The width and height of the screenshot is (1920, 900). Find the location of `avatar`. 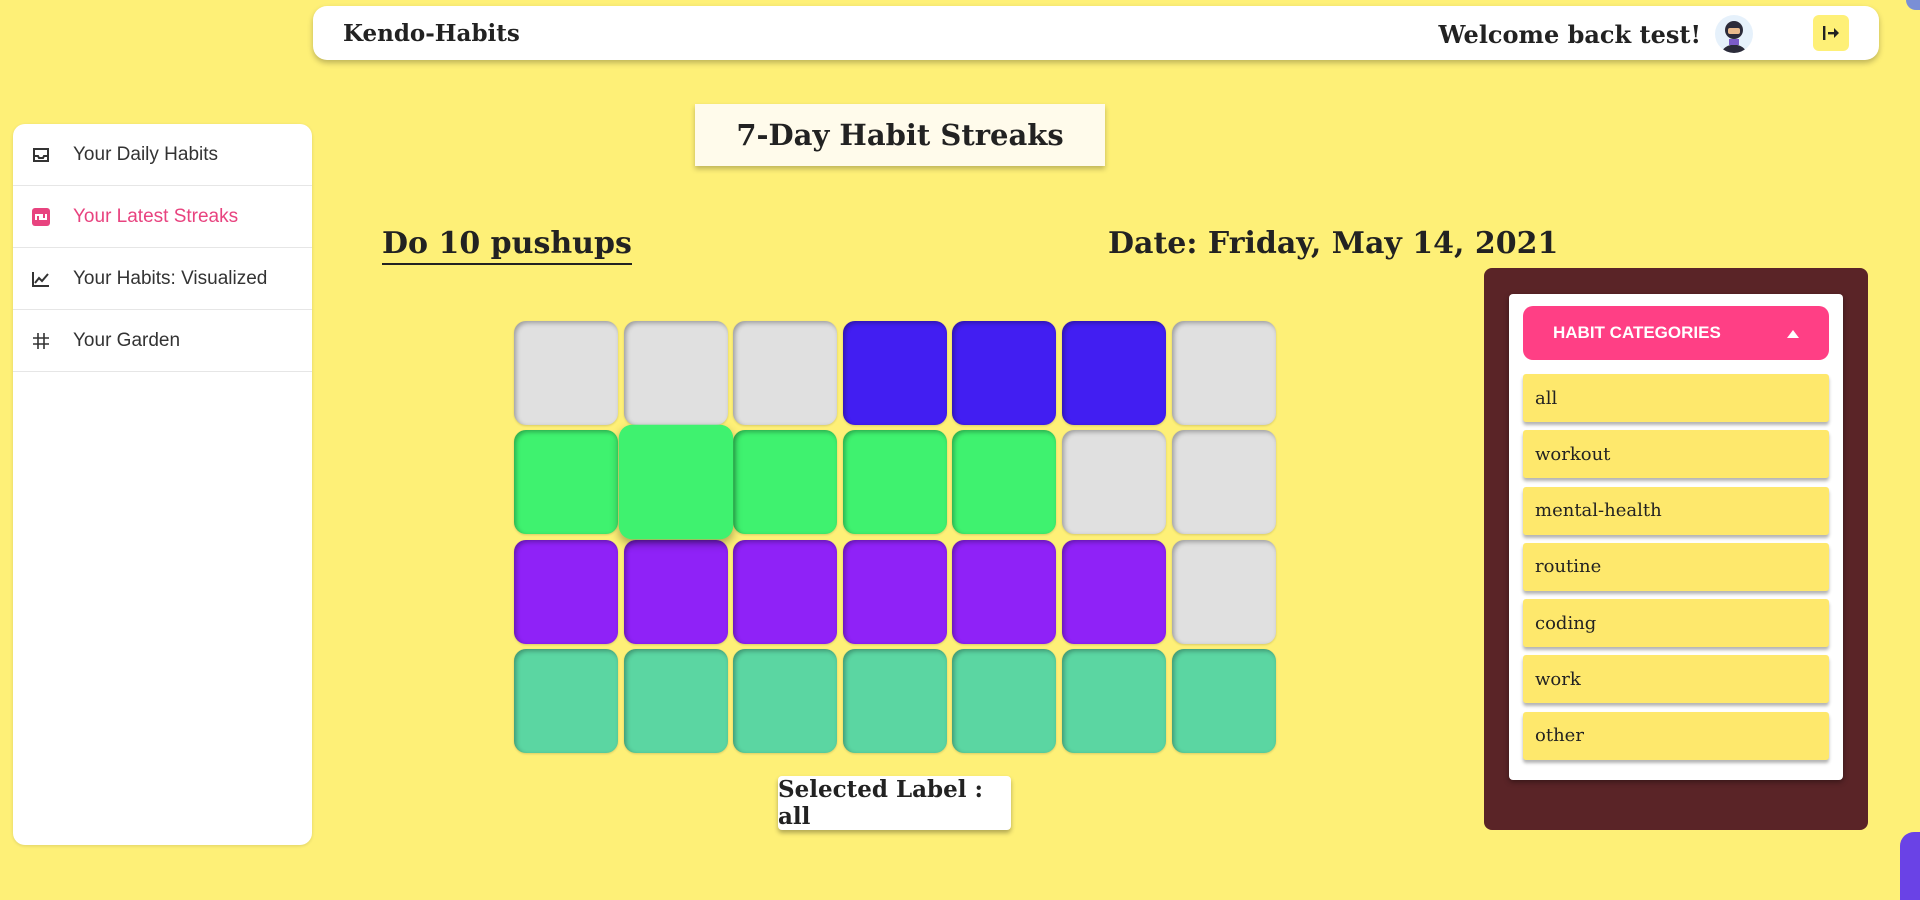

avatar is located at coordinates (1734, 34).